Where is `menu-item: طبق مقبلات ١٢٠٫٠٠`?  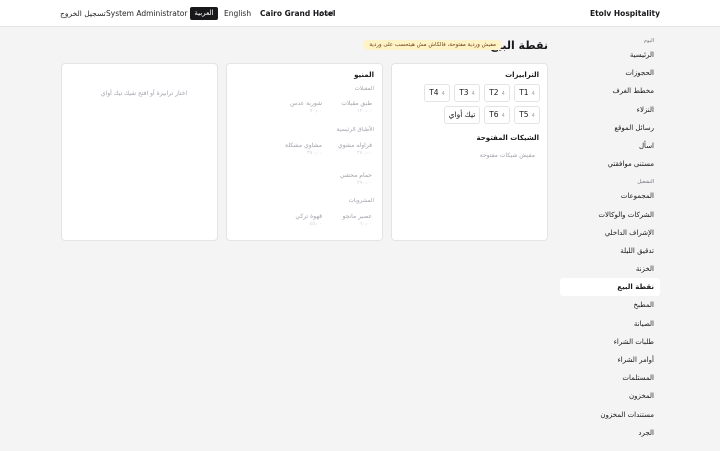
menu-item: طبق مقبلات ١٢٠٫٠٠ is located at coordinates (356, 107).